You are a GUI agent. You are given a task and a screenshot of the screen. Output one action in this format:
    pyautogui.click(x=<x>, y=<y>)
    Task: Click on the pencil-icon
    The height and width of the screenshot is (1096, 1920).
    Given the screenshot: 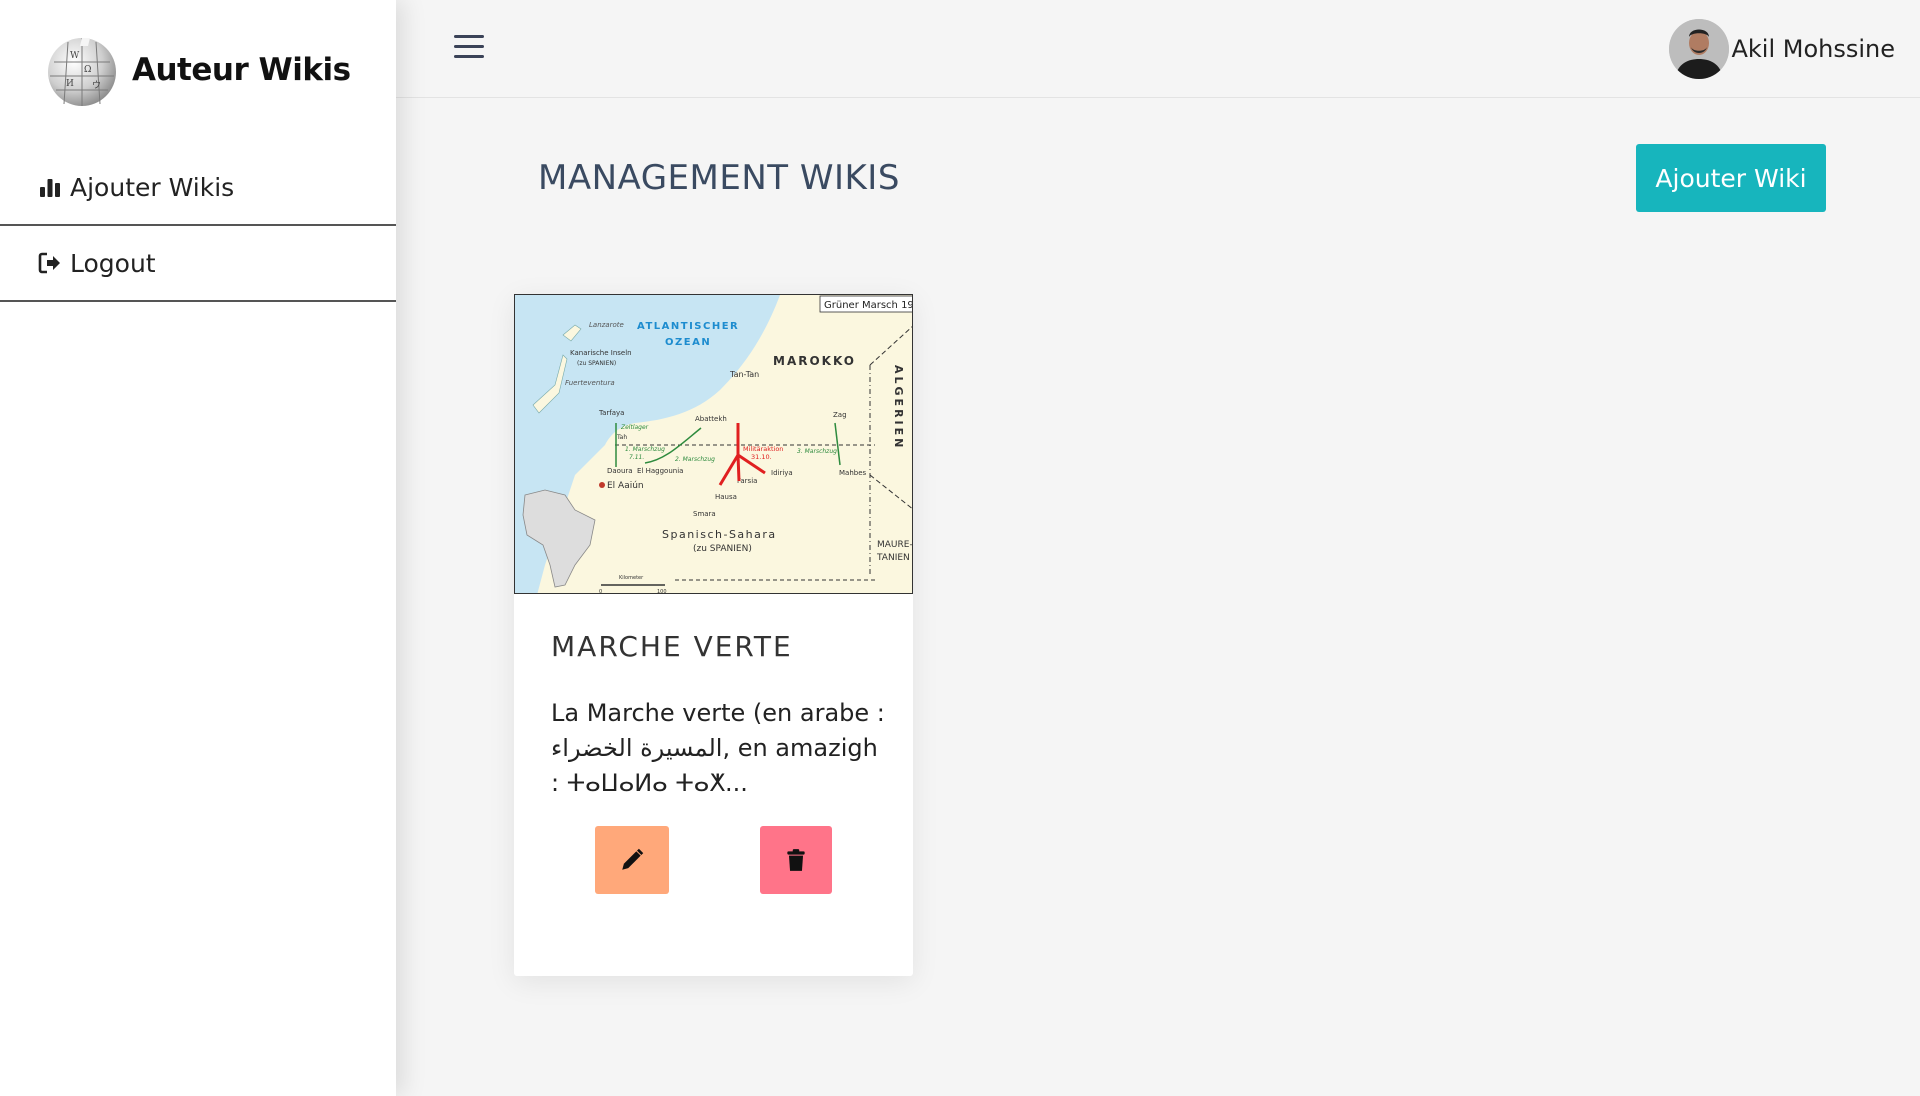 What is the action you would take?
    pyautogui.click(x=633, y=859)
    